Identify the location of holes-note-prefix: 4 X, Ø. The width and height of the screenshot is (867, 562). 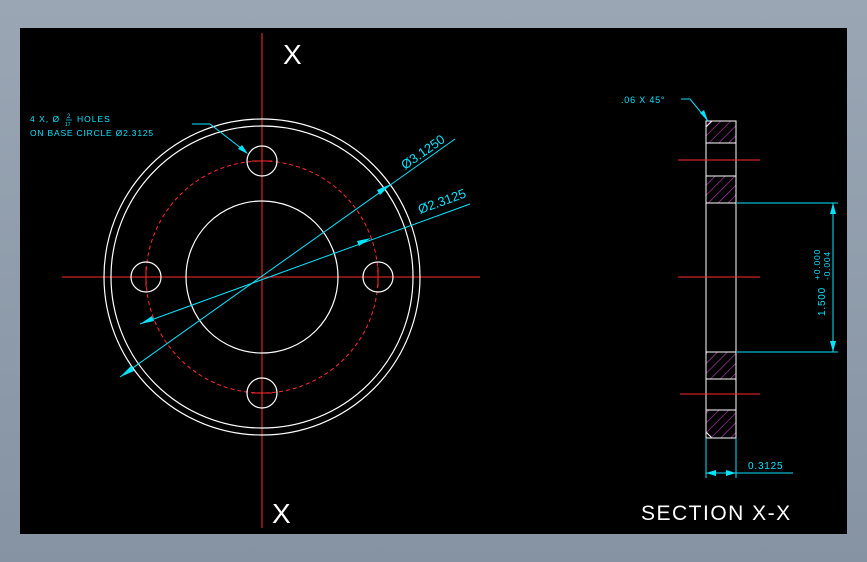
(45, 119).